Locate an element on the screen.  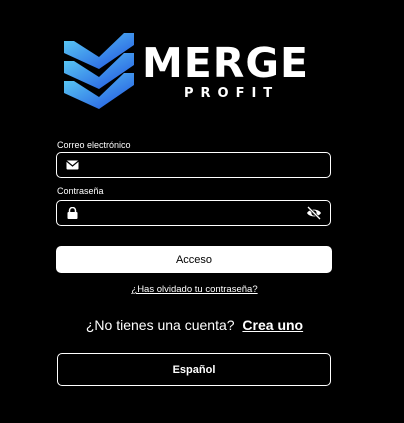
signup-prompt: ¿No tienes una cuenta? is located at coordinates (160, 325).